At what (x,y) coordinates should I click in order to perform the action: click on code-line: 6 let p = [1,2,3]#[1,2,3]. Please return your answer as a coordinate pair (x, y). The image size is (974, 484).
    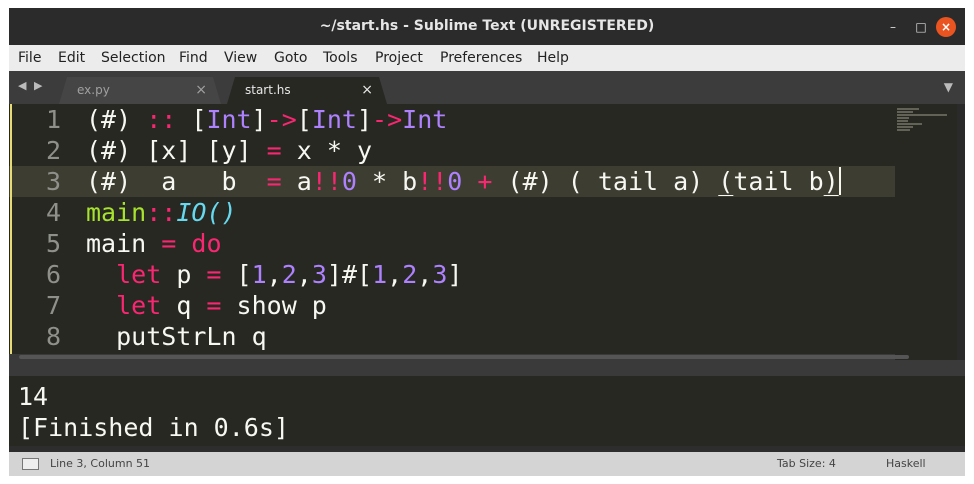
    Looking at the image, I should click on (452, 274).